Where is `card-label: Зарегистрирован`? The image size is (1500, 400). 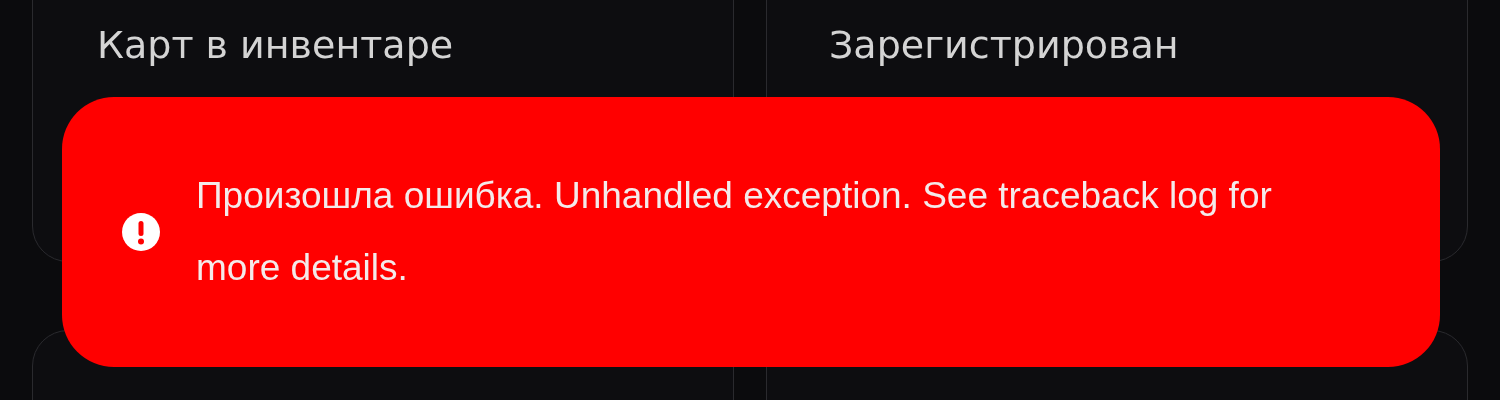
card-label: Зарегистрирован is located at coordinates (1004, 45).